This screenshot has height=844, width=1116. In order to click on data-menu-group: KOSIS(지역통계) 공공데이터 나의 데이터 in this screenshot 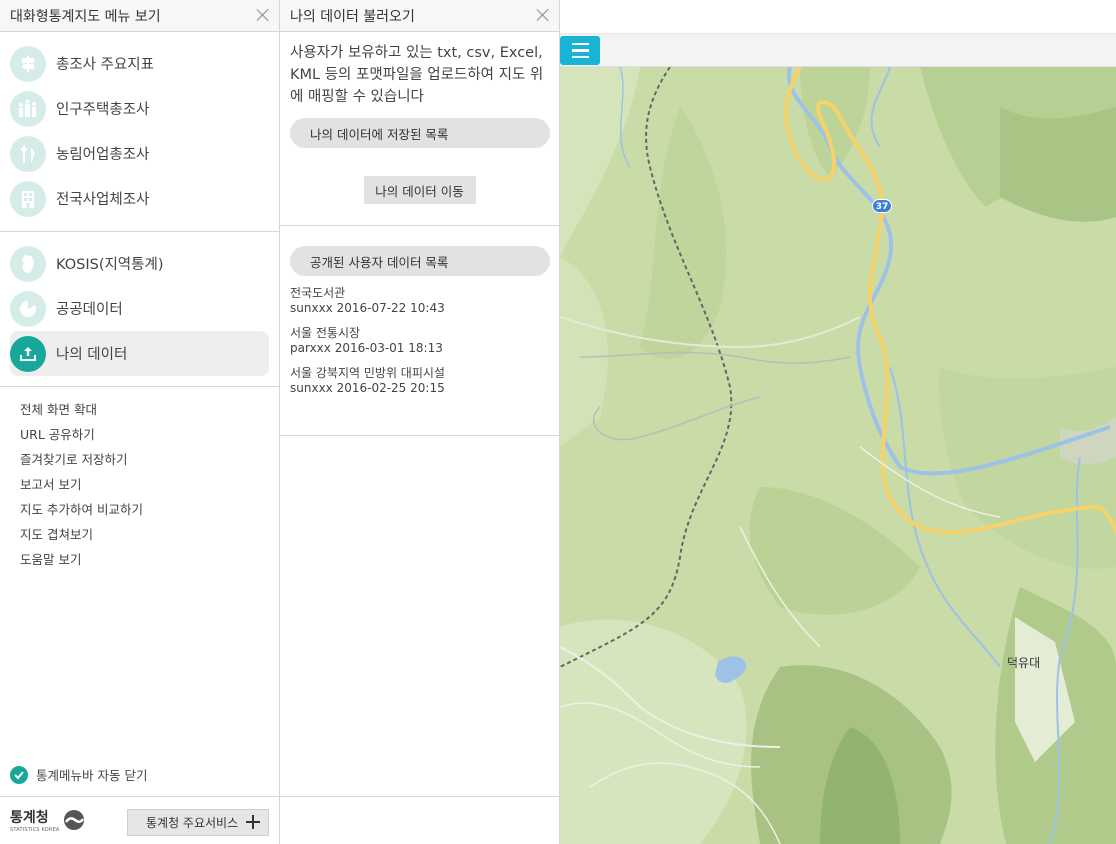, I will do `click(139, 309)`.